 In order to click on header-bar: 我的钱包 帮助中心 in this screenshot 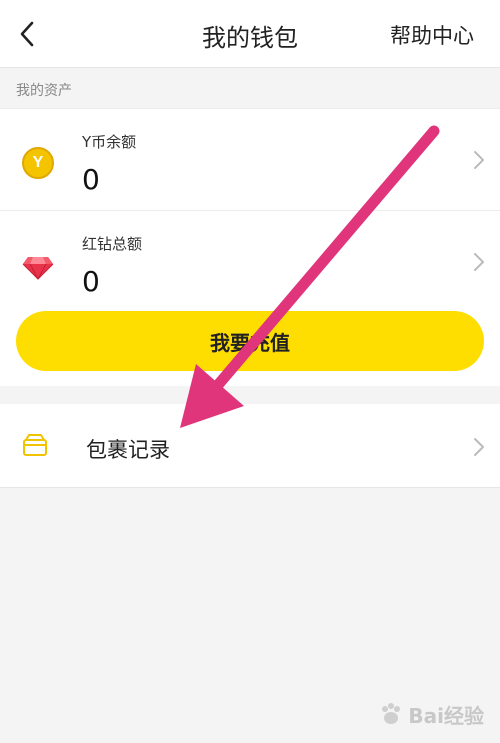, I will do `click(250, 34)`.